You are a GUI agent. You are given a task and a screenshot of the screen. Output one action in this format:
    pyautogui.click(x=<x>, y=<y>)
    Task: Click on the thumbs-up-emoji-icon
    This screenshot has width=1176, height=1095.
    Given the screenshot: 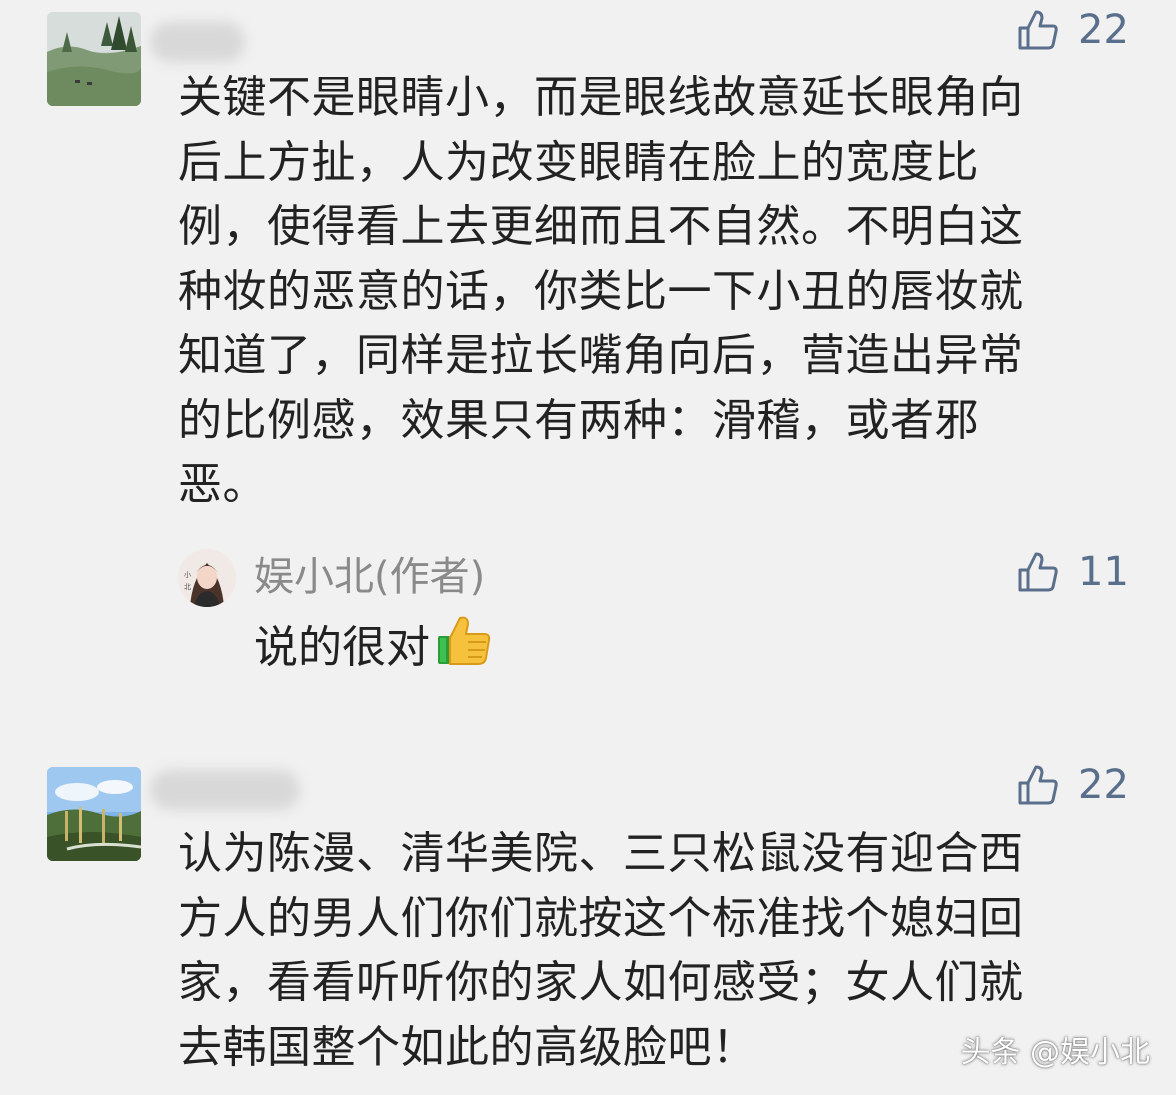 What is the action you would take?
    pyautogui.click(x=464, y=648)
    